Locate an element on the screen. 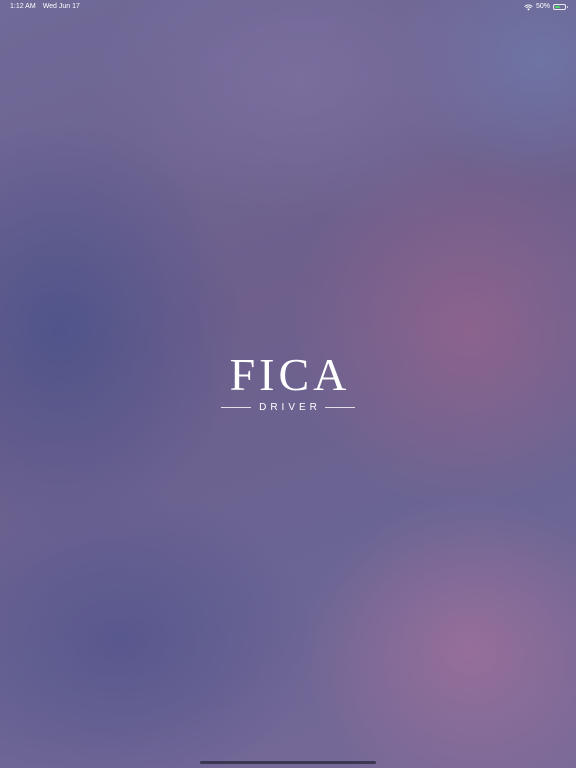  battery-percent: 50% is located at coordinates (542, 6).